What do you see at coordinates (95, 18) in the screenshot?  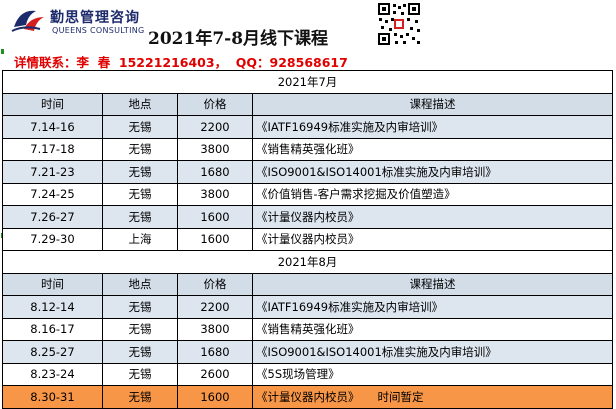 I see `brand-name-cn: 勤思管理咨询` at bounding box center [95, 18].